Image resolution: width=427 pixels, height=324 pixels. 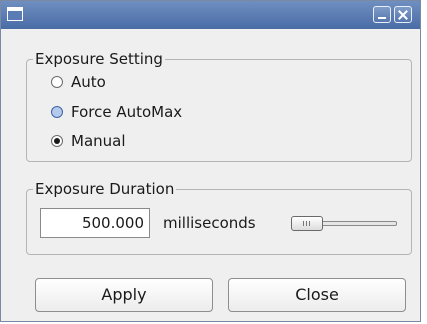 What do you see at coordinates (124, 295) in the screenshot?
I see `apply-button: Apply` at bounding box center [124, 295].